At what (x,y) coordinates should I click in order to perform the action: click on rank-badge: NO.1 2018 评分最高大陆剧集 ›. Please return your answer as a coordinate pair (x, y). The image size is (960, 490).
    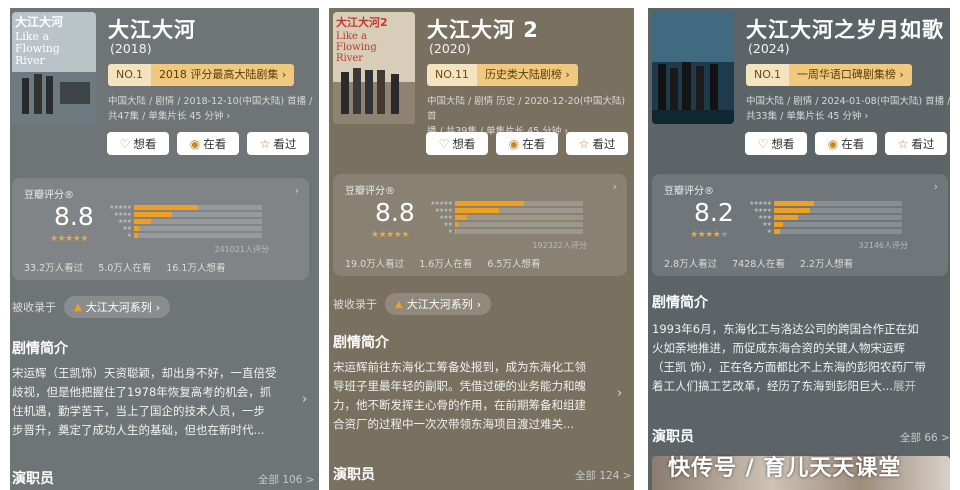
    Looking at the image, I should click on (201, 75).